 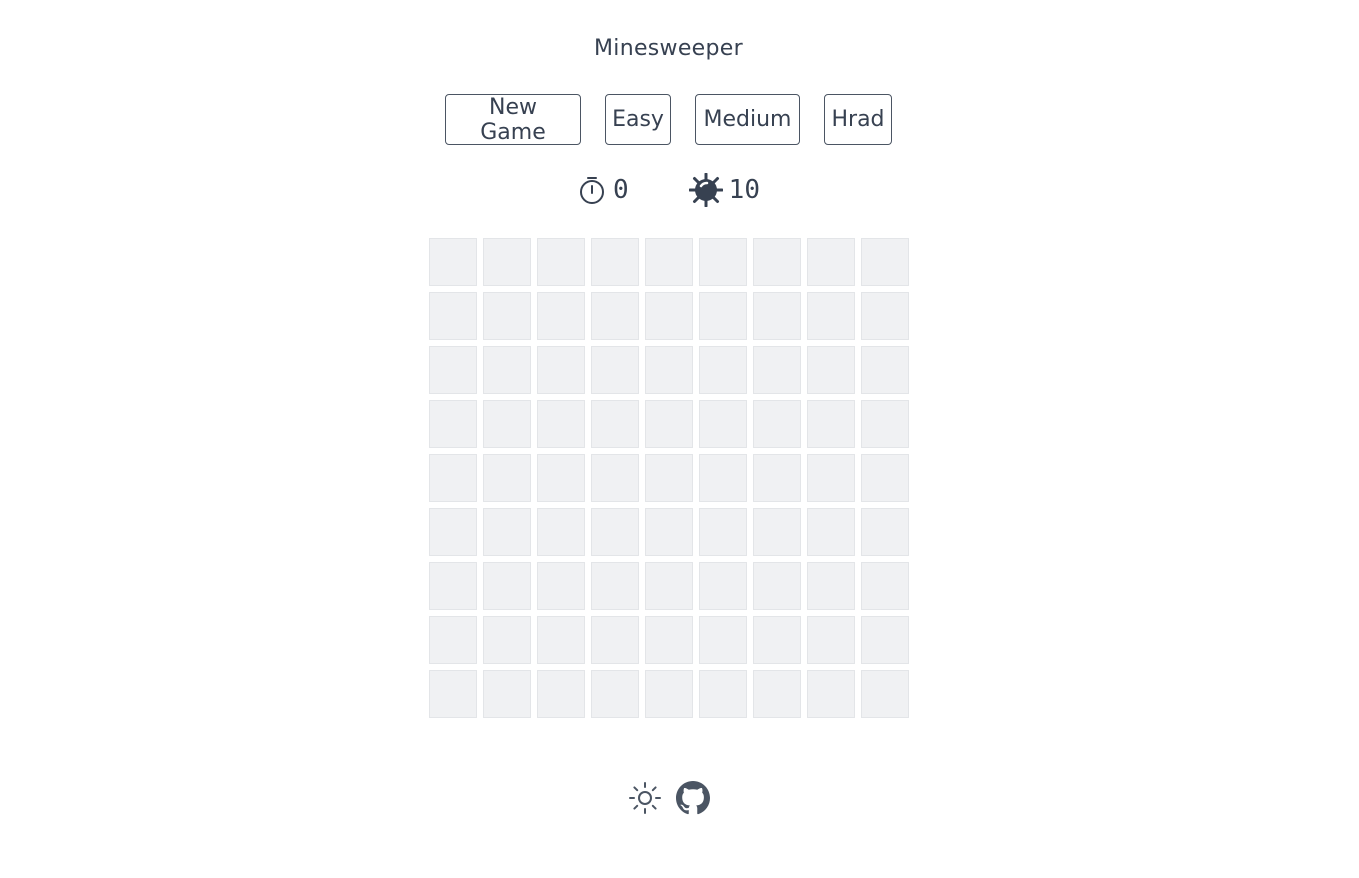 I want to click on timer-stat: 0, so click(x=603, y=190).